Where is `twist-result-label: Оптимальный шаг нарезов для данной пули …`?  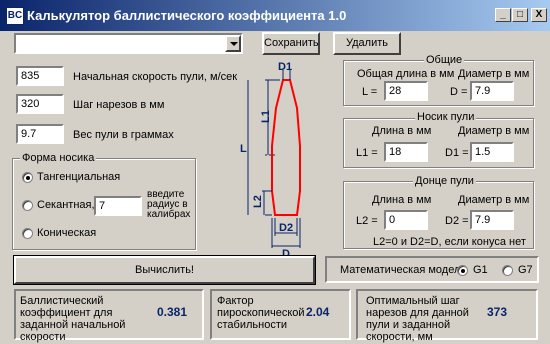 twist-result-label: Оптимальный шаг нарезов для данной пули … is located at coordinates (417, 319).